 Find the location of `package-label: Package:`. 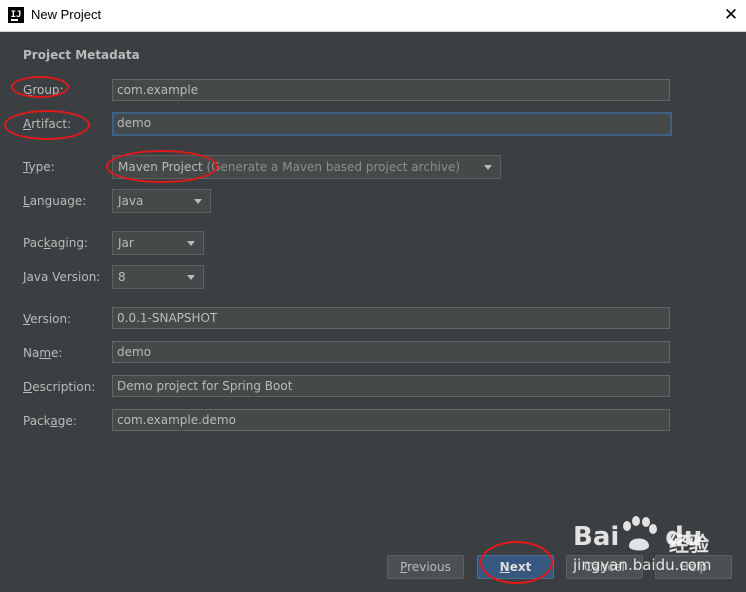

package-label: Package: is located at coordinates (50, 421).